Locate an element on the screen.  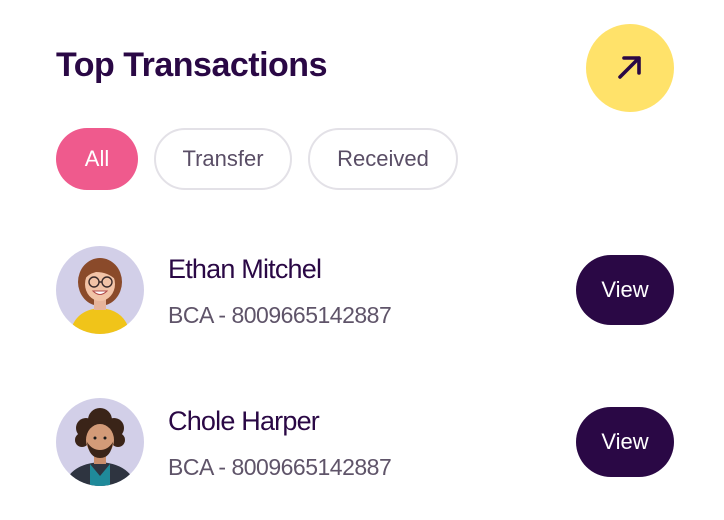
filter-chip-transfer: Transfer is located at coordinates (223, 159).